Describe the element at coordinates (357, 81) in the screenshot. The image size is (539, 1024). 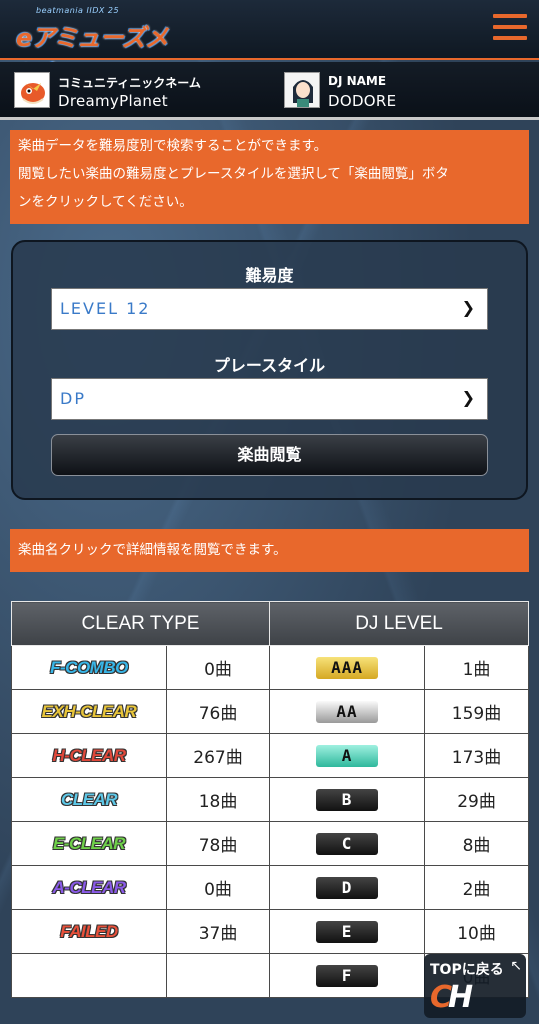
I see `dj-name-label: DJ NAME` at that location.